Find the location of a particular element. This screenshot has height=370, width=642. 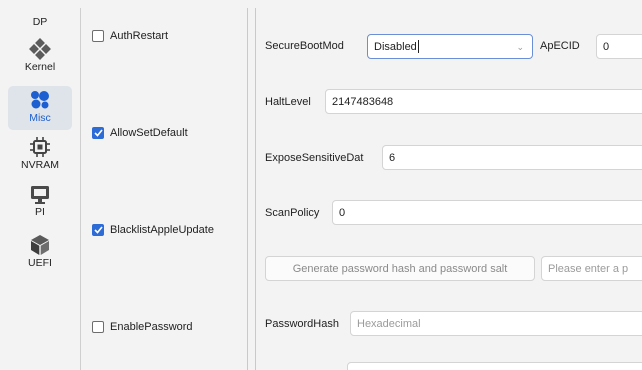

uefi-icon is located at coordinates (40, 245).